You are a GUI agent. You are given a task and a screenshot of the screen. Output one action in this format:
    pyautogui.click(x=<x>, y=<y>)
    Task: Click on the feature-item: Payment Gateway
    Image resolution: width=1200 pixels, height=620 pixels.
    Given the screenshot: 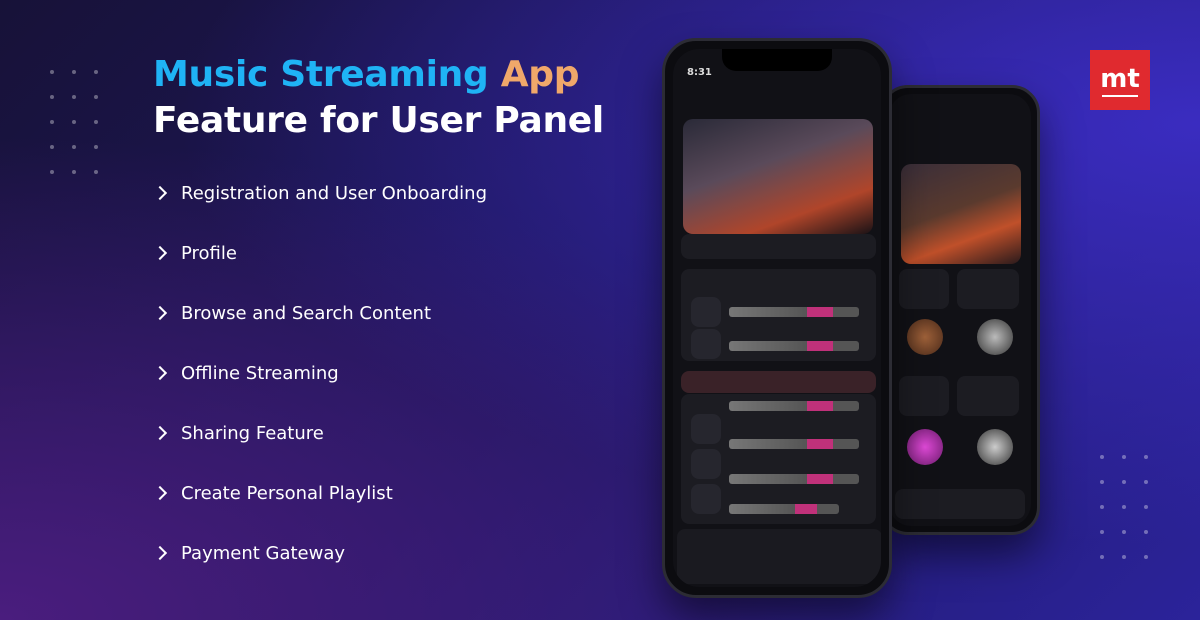 What is the action you would take?
    pyautogui.click(x=319, y=553)
    